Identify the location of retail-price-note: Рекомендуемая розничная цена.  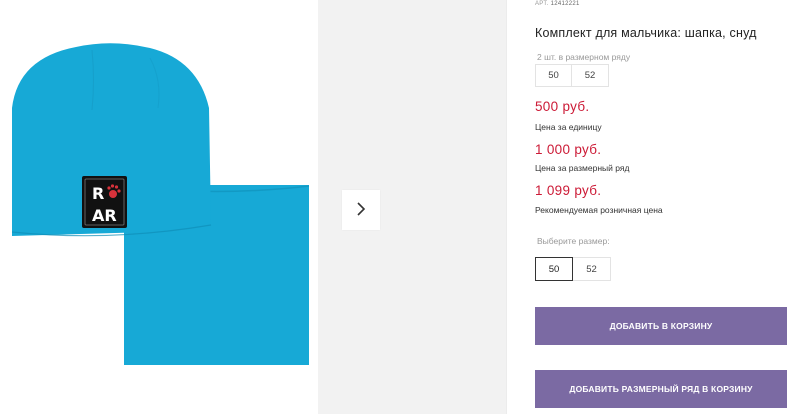
(599, 210).